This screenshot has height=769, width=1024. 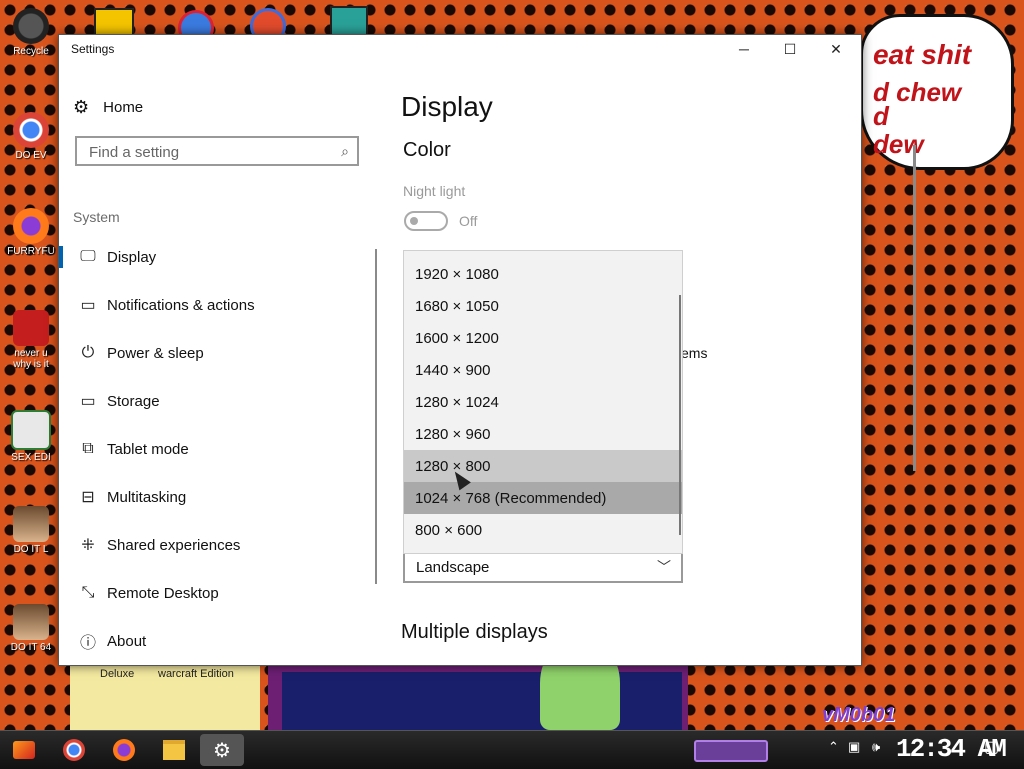 What do you see at coordinates (31, 155) in the screenshot?
I see `desktop-icon-label: DO EV` at bounding box center [31, 155].